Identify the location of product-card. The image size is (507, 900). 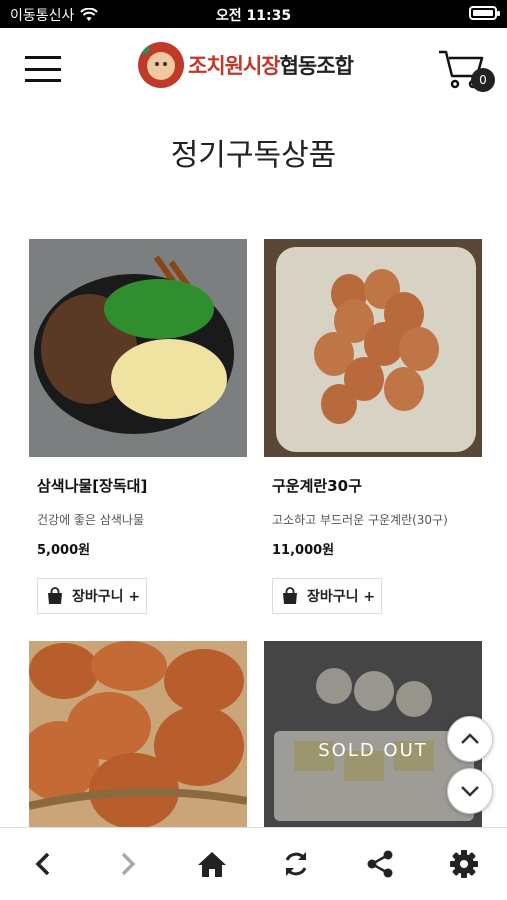
(138, 734).